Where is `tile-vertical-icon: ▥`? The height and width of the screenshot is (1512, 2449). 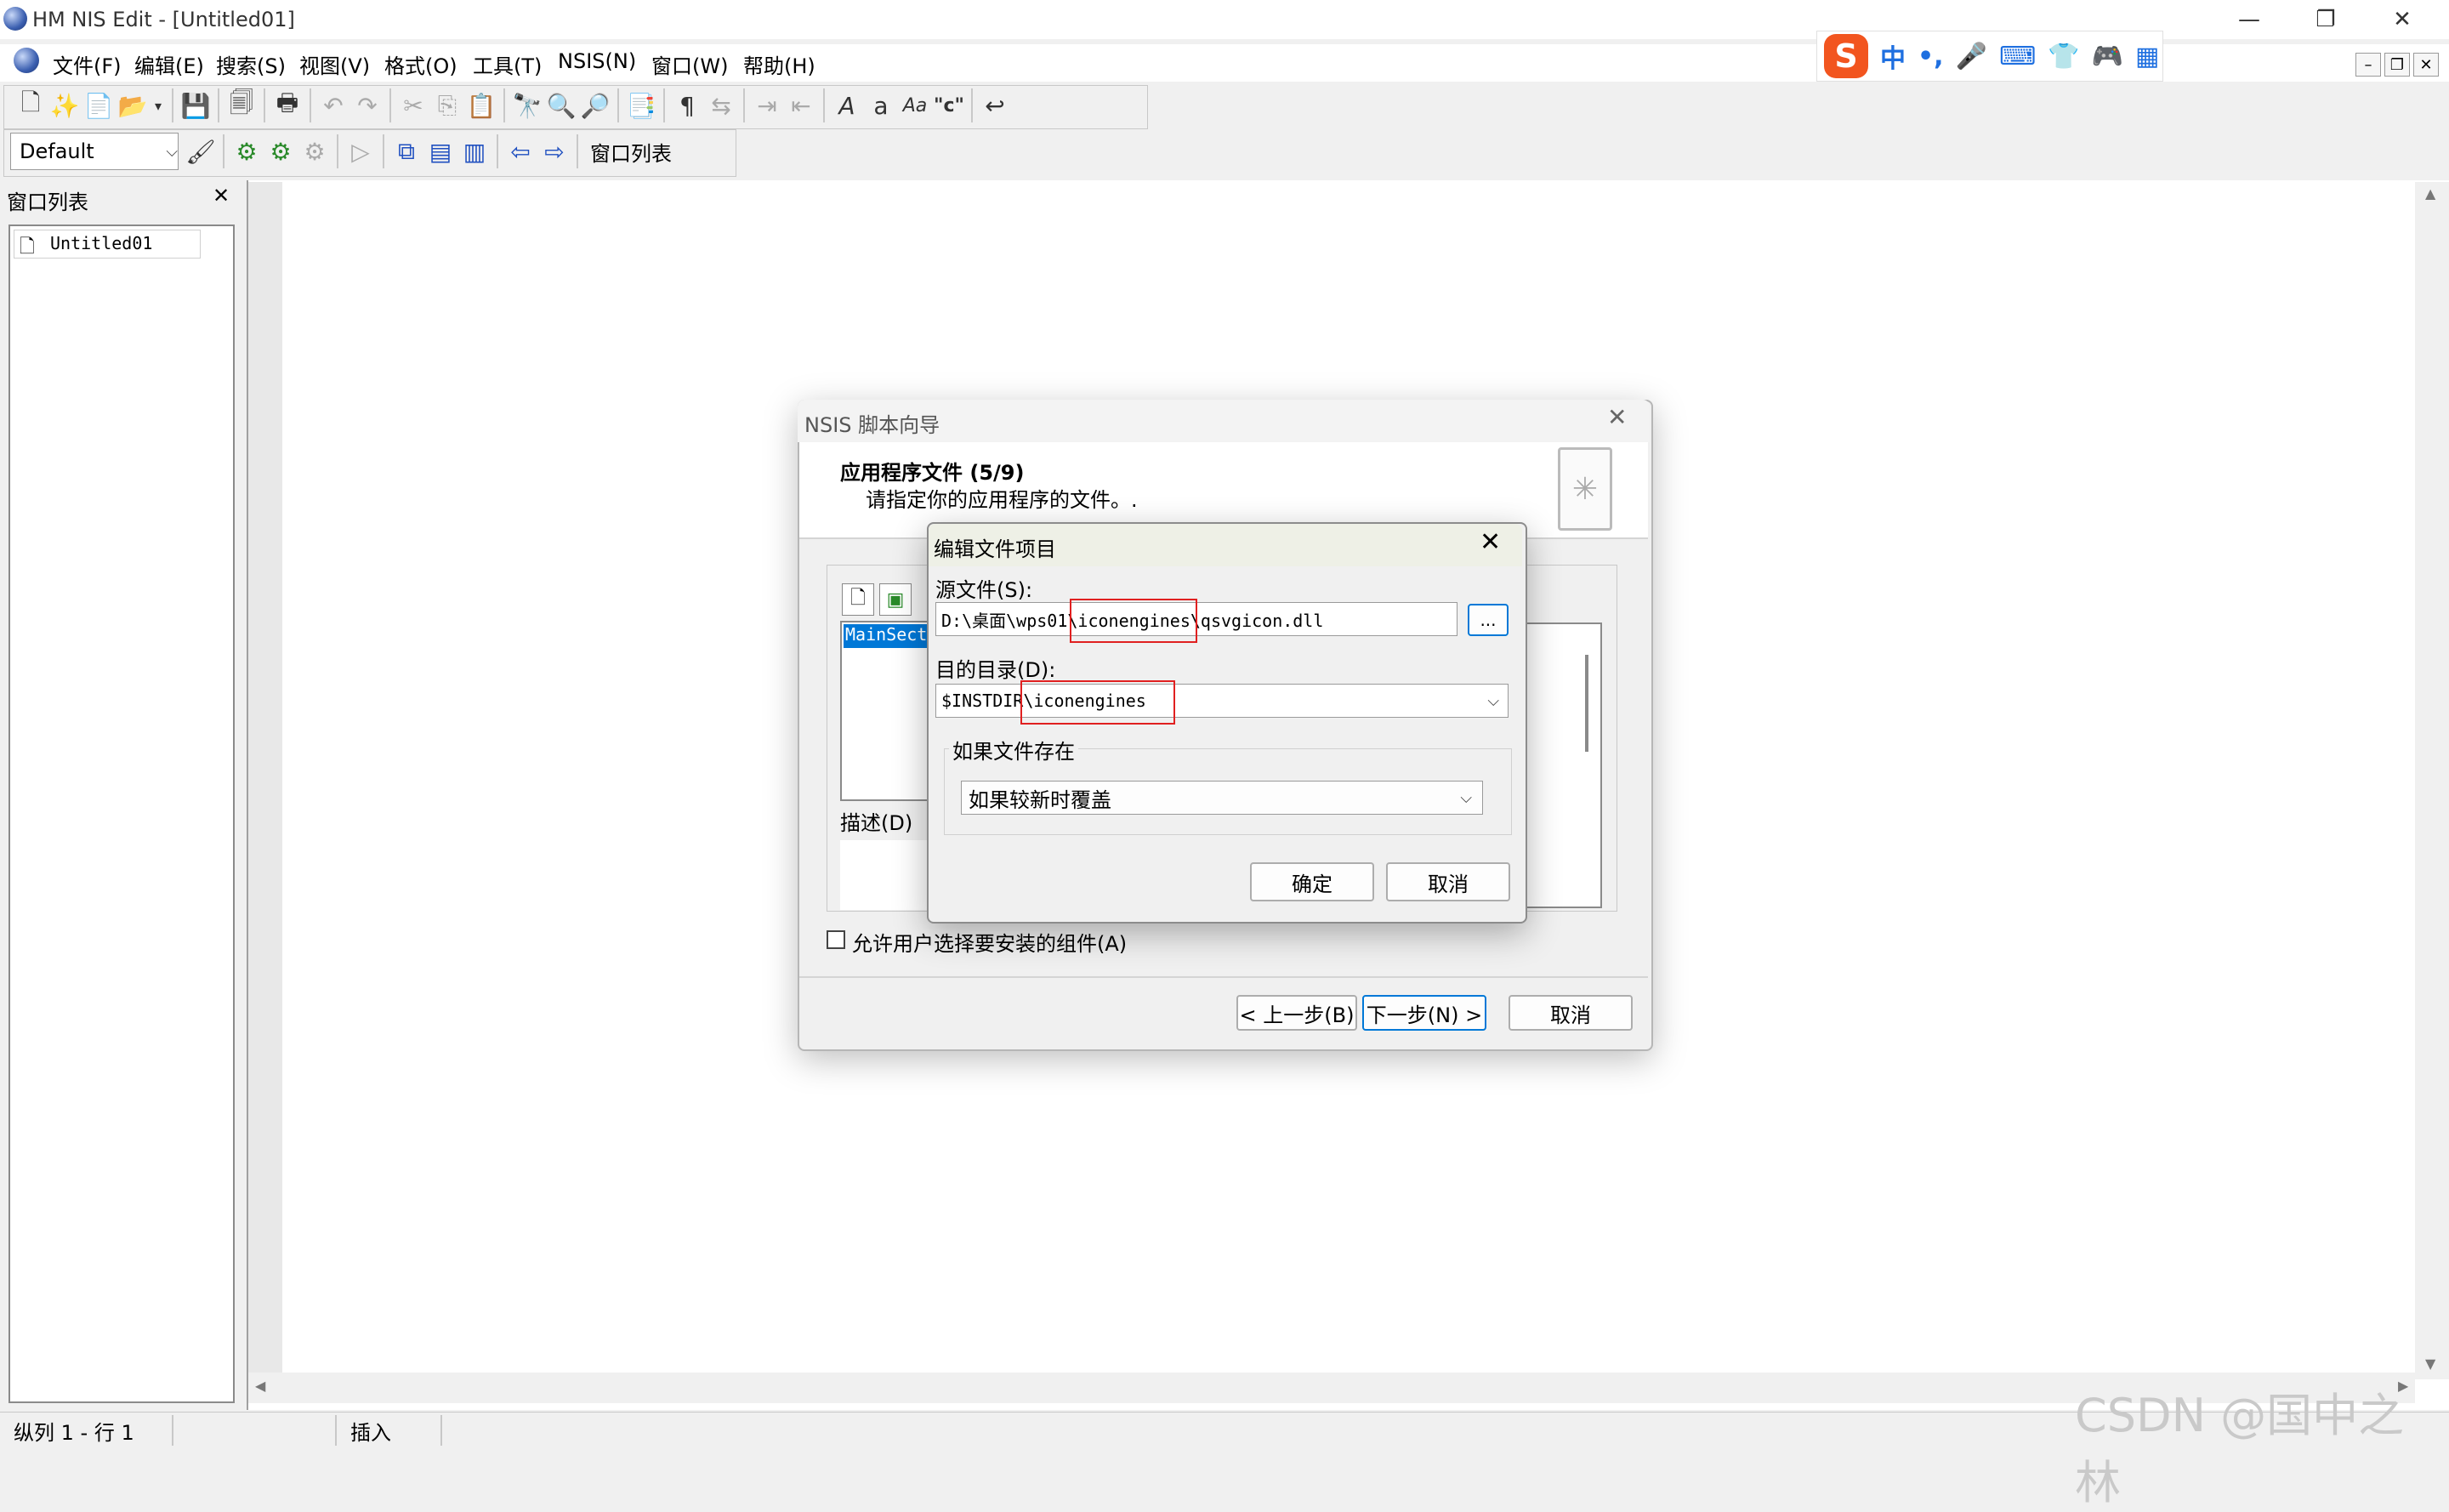
tile-vertical-icon: ▥ is located at coordinates (474, 151).